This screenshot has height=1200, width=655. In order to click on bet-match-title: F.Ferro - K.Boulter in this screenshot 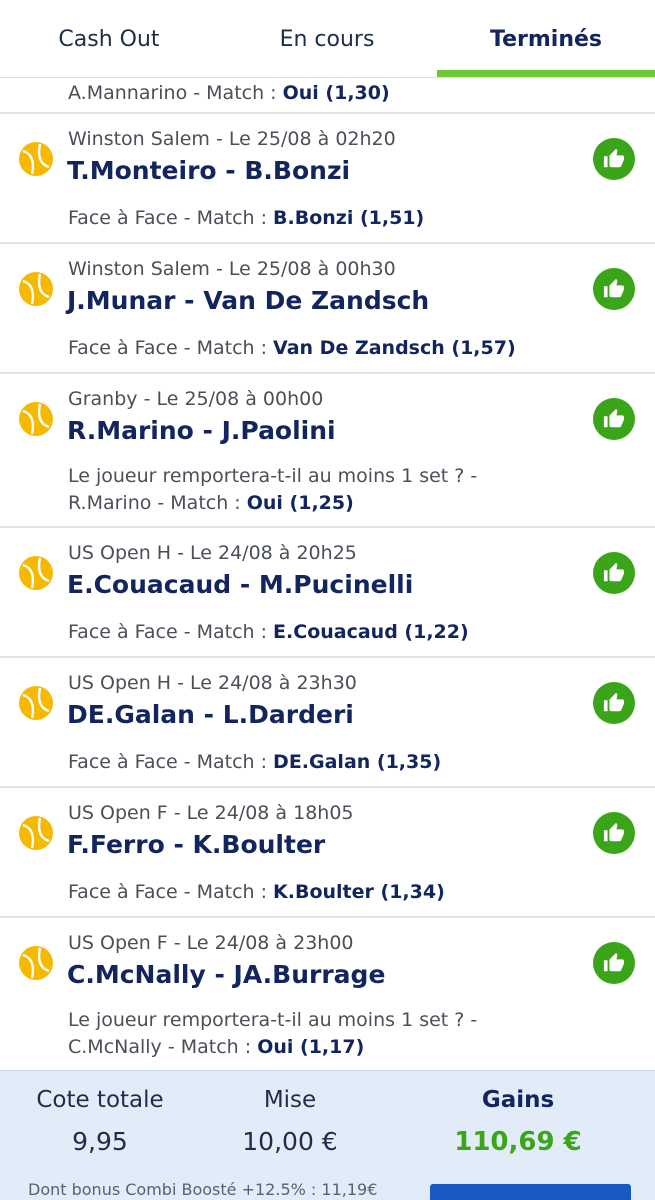, I will do `click(196, 844)`.